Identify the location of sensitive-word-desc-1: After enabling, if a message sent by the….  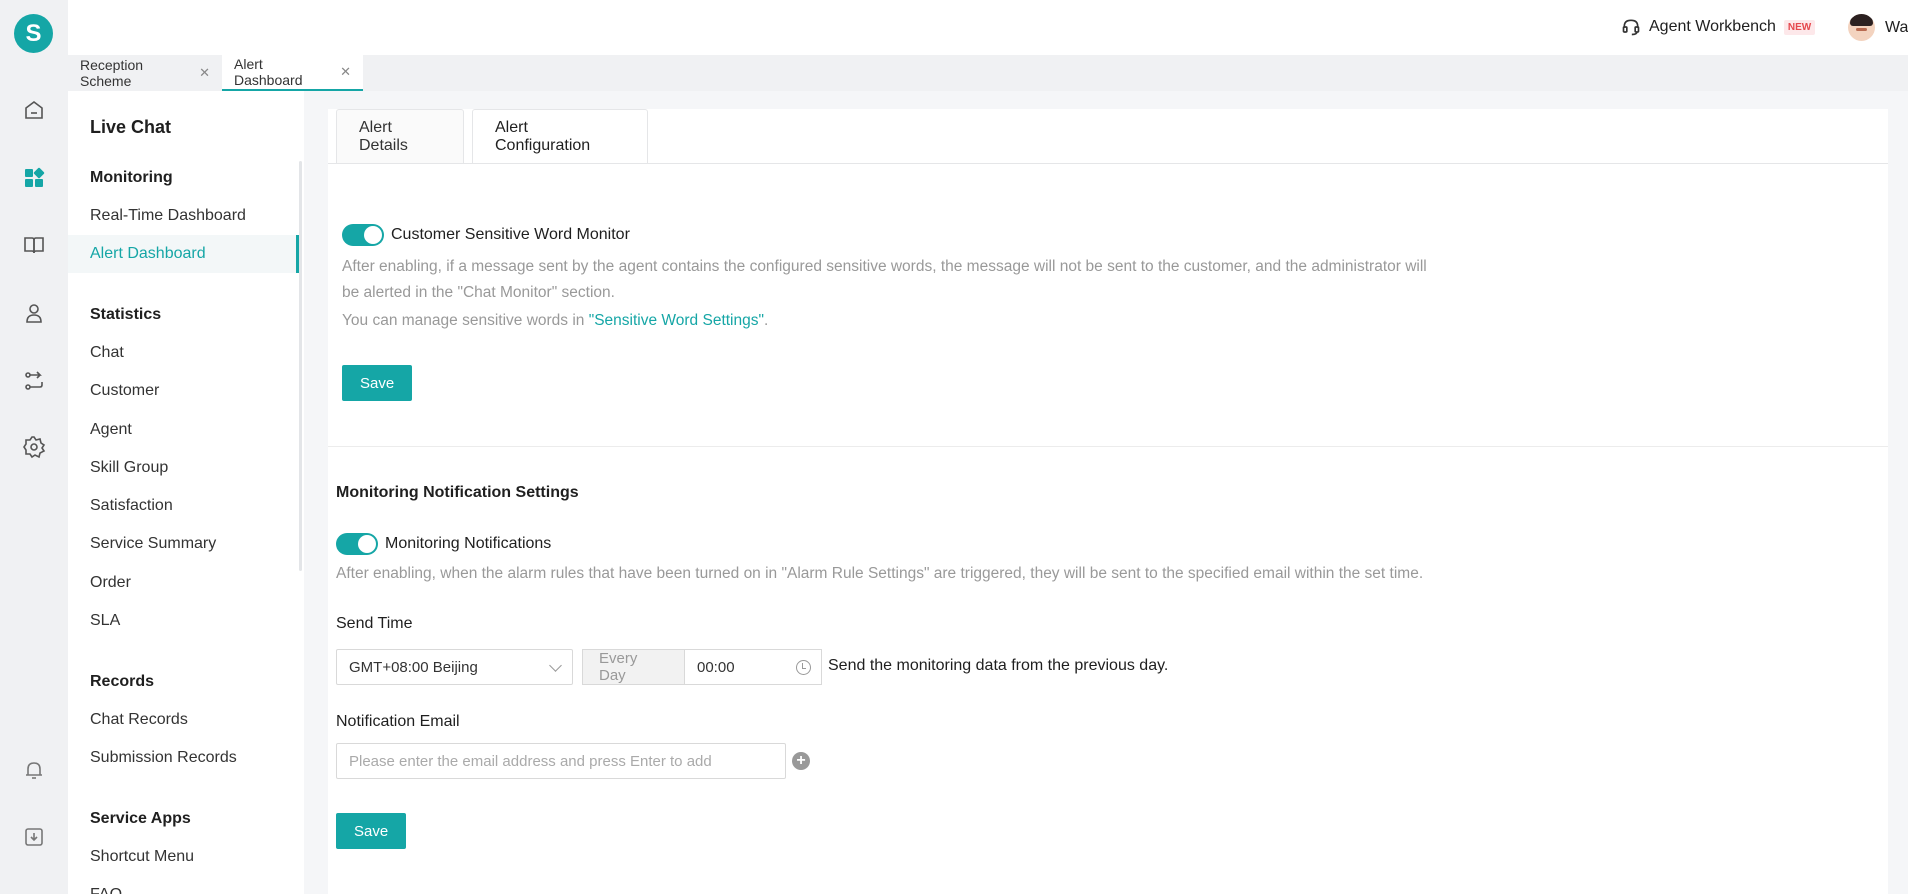
(884, 266).